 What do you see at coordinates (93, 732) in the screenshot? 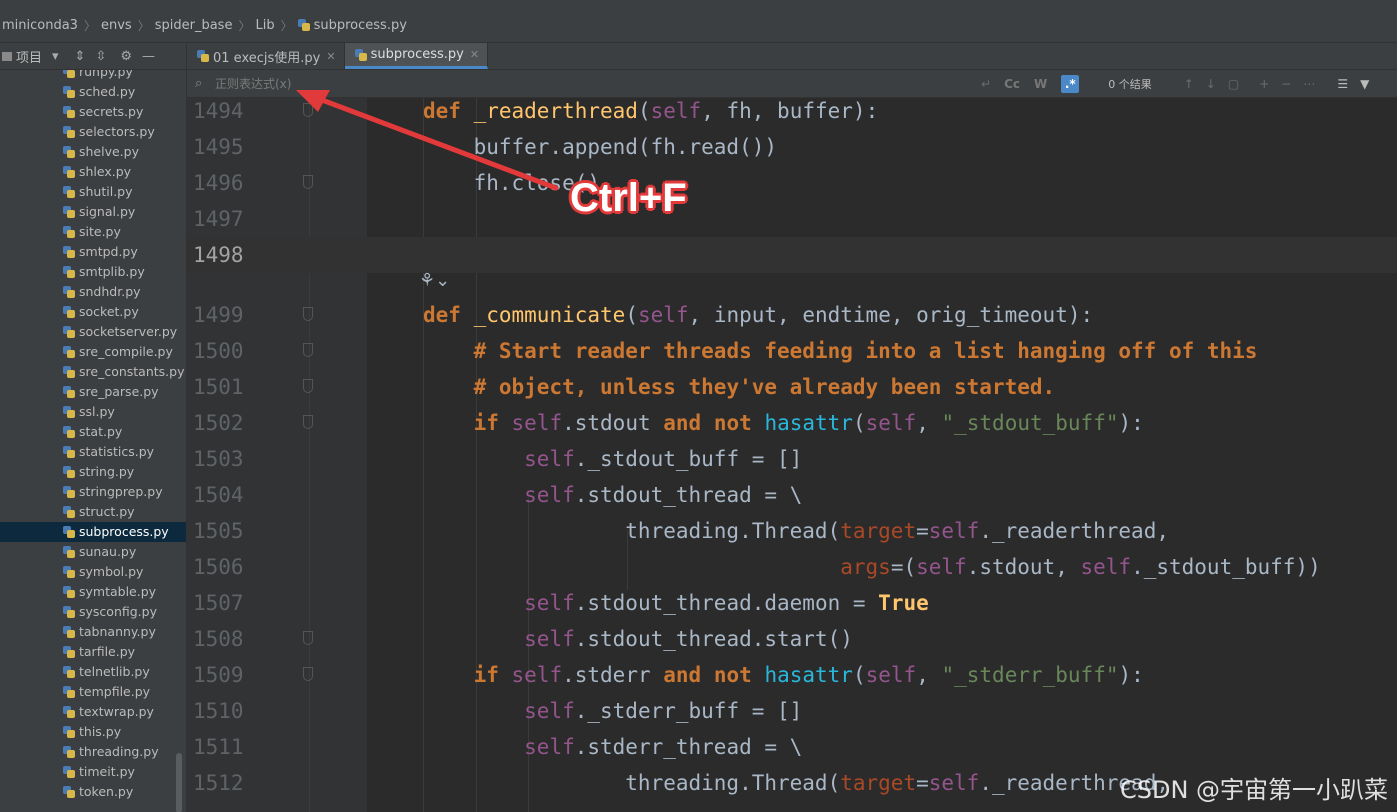
I see `file-tree-item: this.py` at bounding box center [93, 732].